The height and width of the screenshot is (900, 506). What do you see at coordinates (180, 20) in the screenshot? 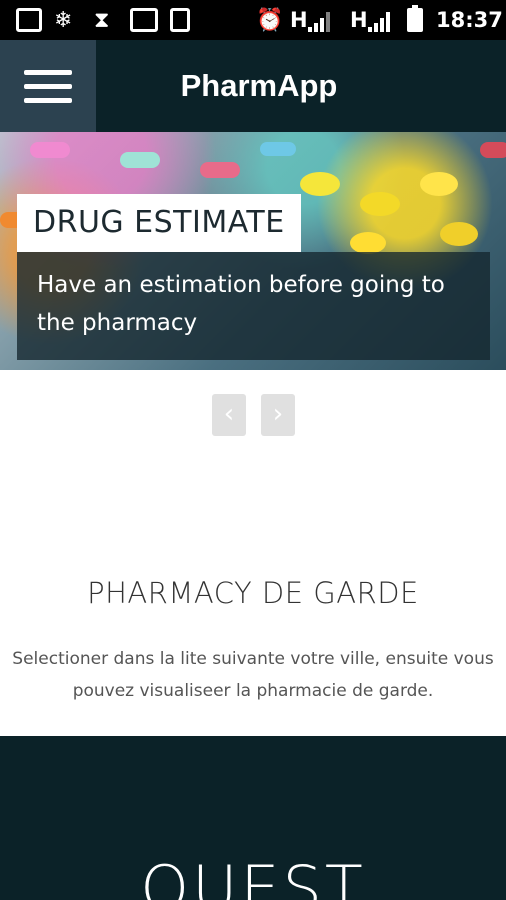
I see `download-icon` at bounding box center [180, 20].